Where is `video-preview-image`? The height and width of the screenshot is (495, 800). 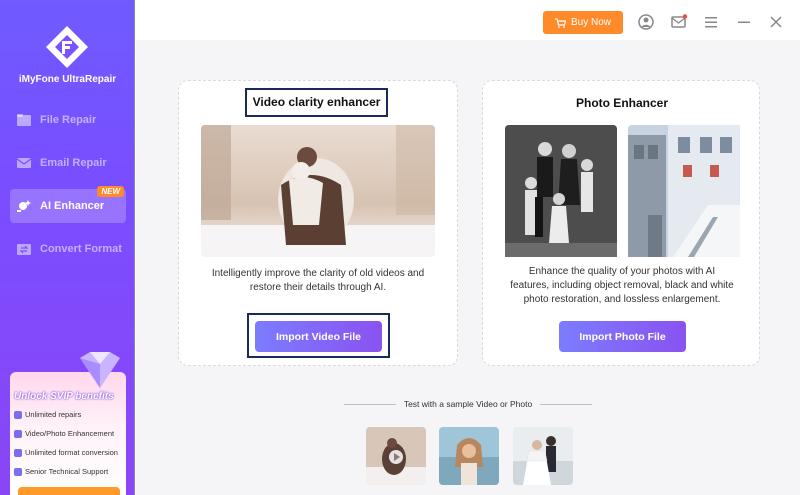 video-preview-image is located at coordinates (318, 191).